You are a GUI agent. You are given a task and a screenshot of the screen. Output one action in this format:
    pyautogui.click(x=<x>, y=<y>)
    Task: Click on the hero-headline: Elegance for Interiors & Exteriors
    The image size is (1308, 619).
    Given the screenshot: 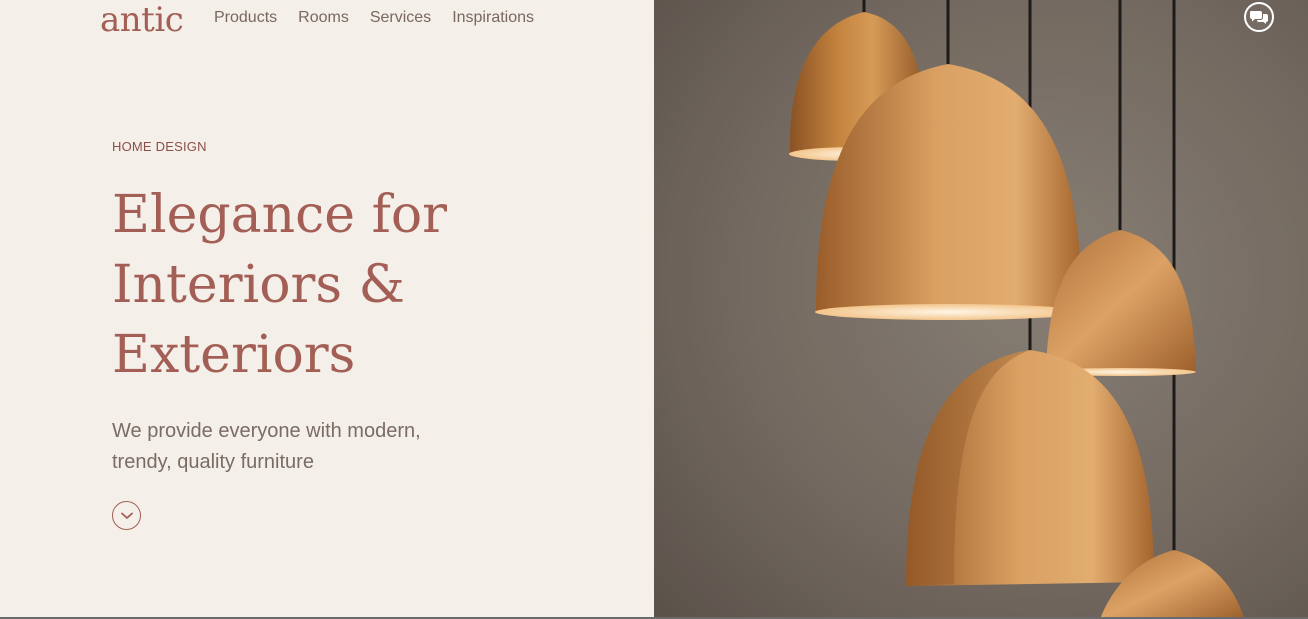 What is the action you would take?
    pyautogui.click(x=352, y=285)
    